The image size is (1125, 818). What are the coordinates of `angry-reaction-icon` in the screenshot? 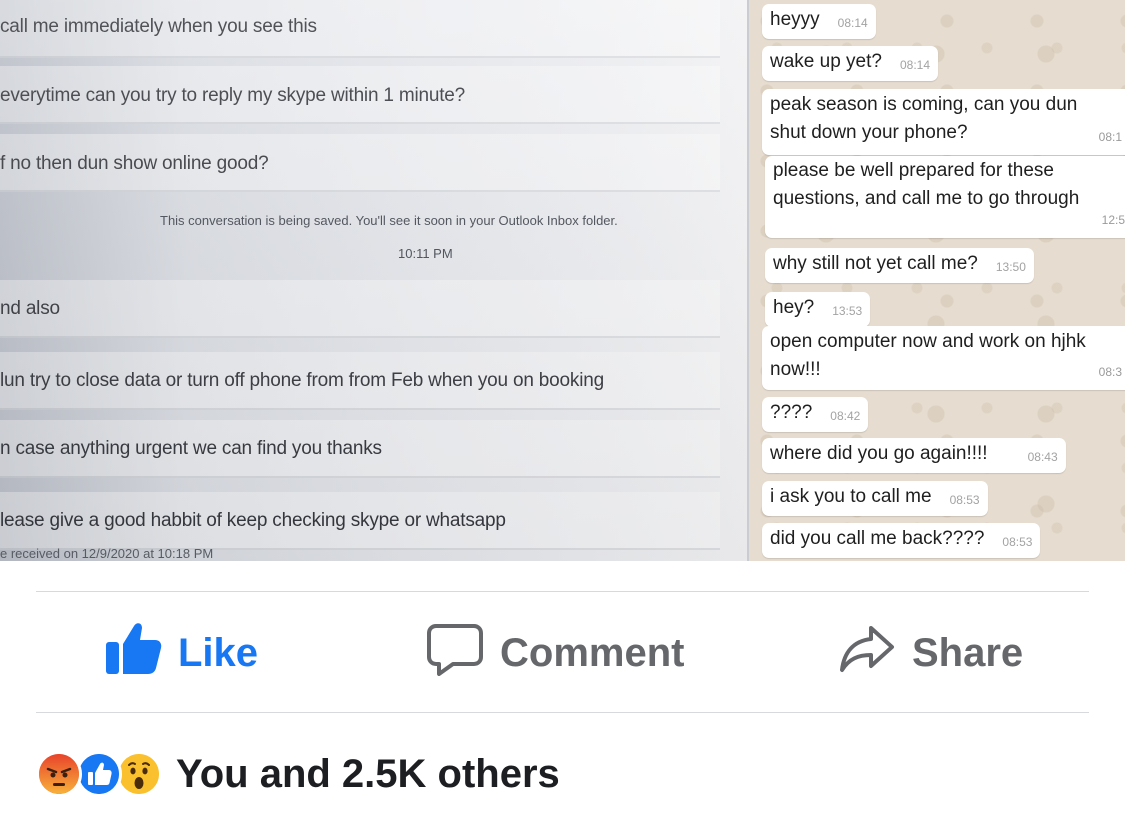 It's located at (59, 774).